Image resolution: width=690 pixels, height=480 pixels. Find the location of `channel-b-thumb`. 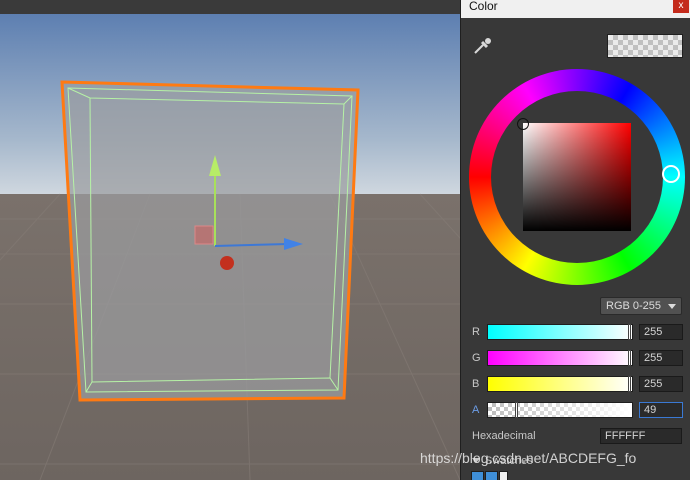

channel-b-thumb is located at coordinates (629, 384).